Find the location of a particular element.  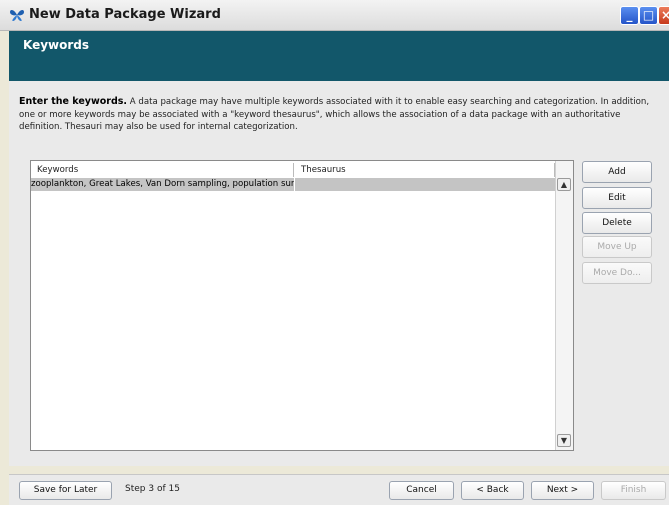

maximize-button: □ is located at coordinates (648, 15).